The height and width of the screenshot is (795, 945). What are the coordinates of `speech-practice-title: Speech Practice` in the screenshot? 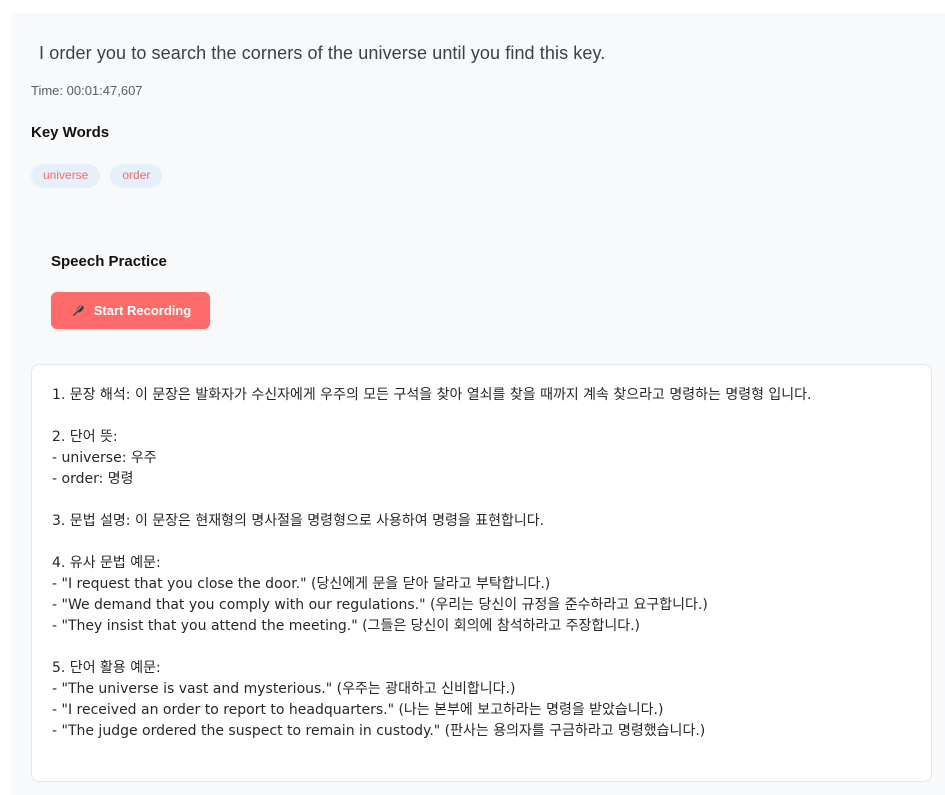 It's located at (109, 261).